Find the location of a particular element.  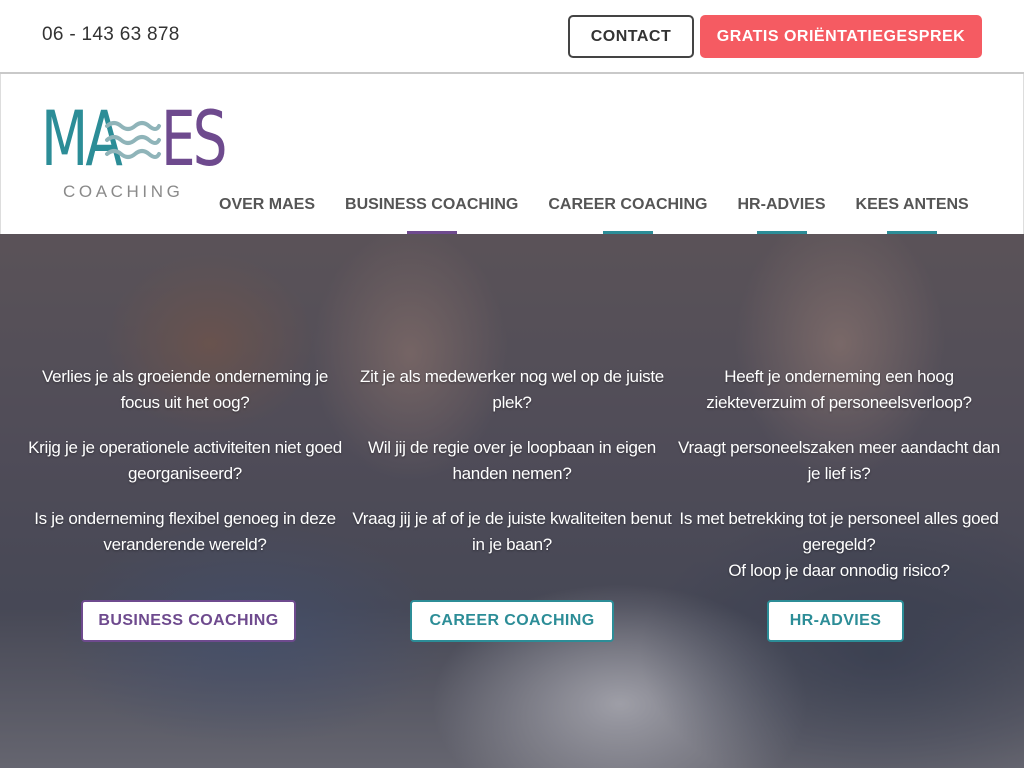

phone-number: 06 - 143 63 878 is located at coordinates (111, 35).